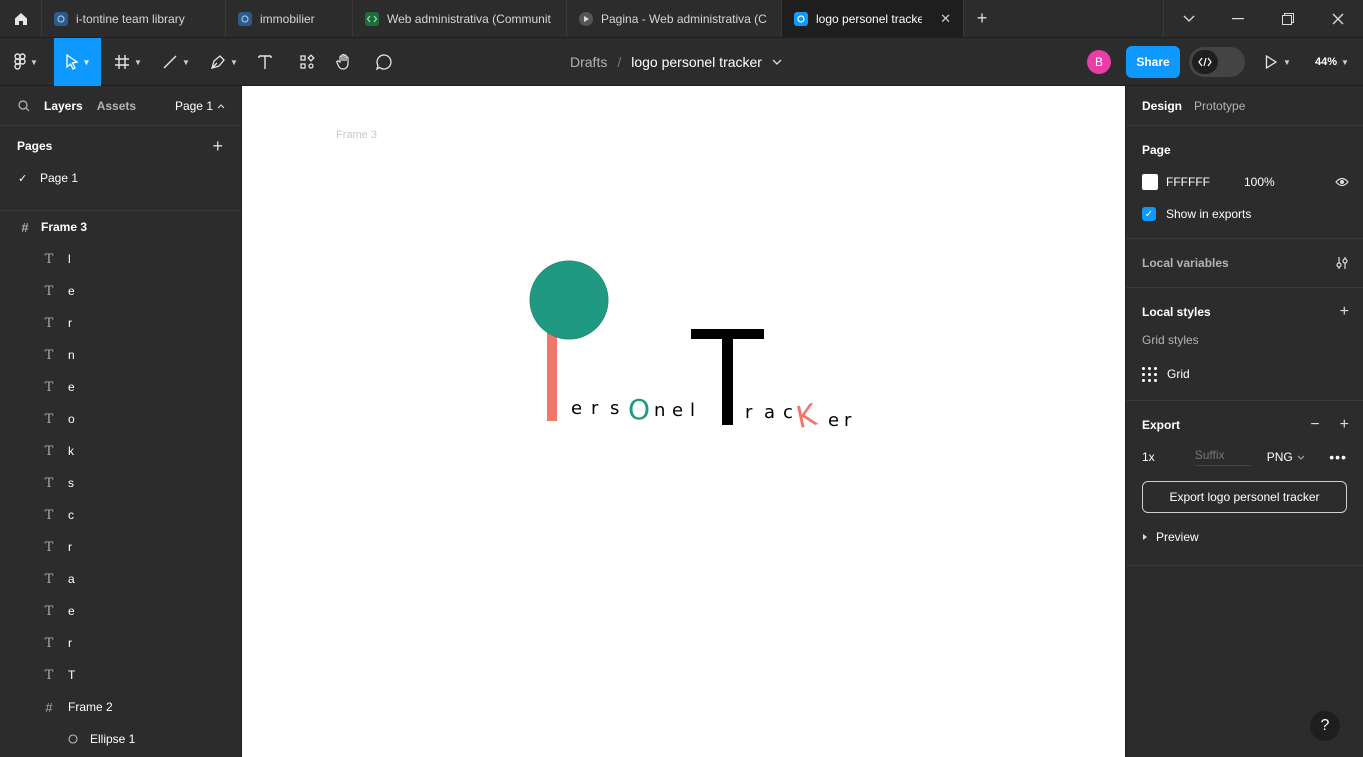 The height and width of the screenshot is (757, 1363). What do you see at coordinates (588, 62) in the screenshot?
I see `breadcrumb-drafts: Drafts` at bounding box center [588, 62].